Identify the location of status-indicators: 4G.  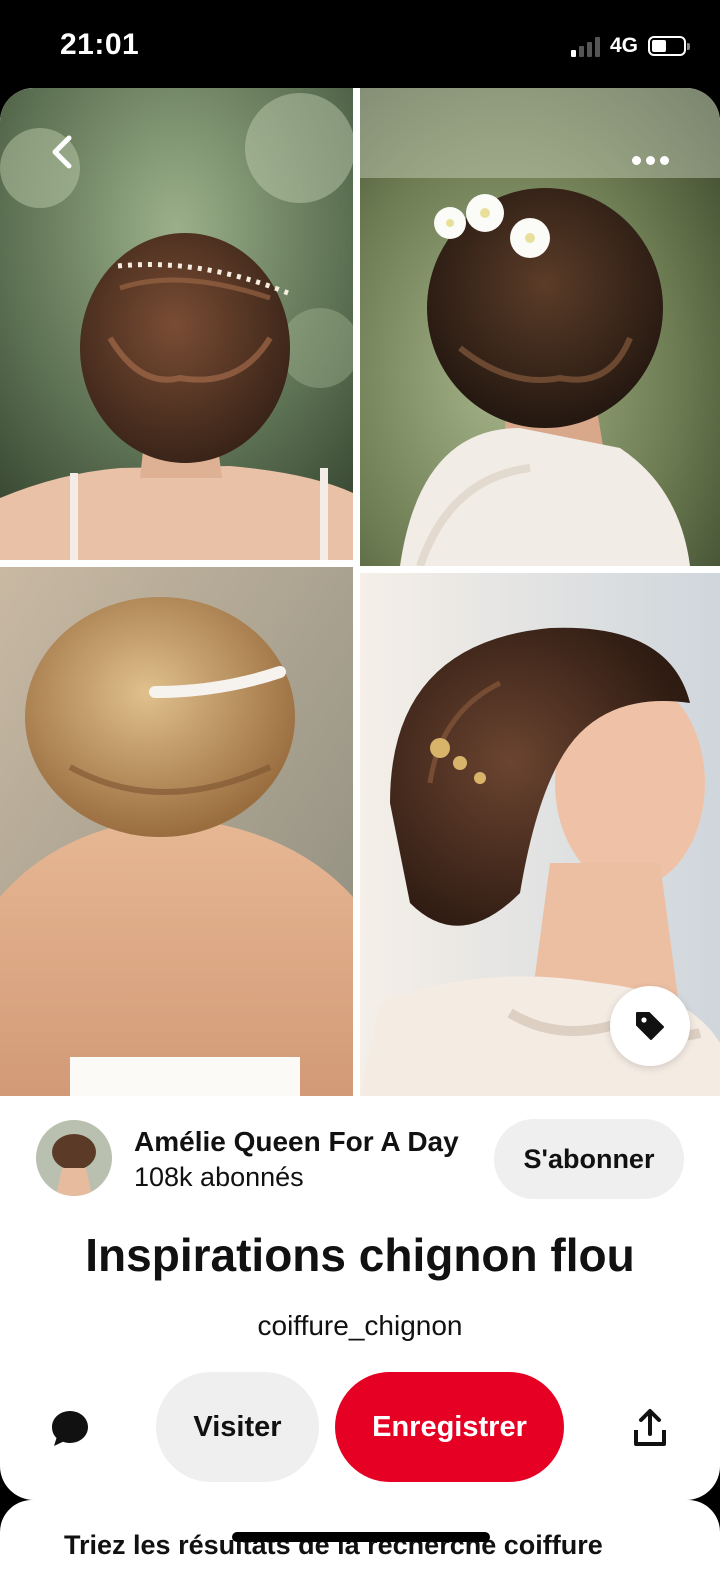
(630, 46).